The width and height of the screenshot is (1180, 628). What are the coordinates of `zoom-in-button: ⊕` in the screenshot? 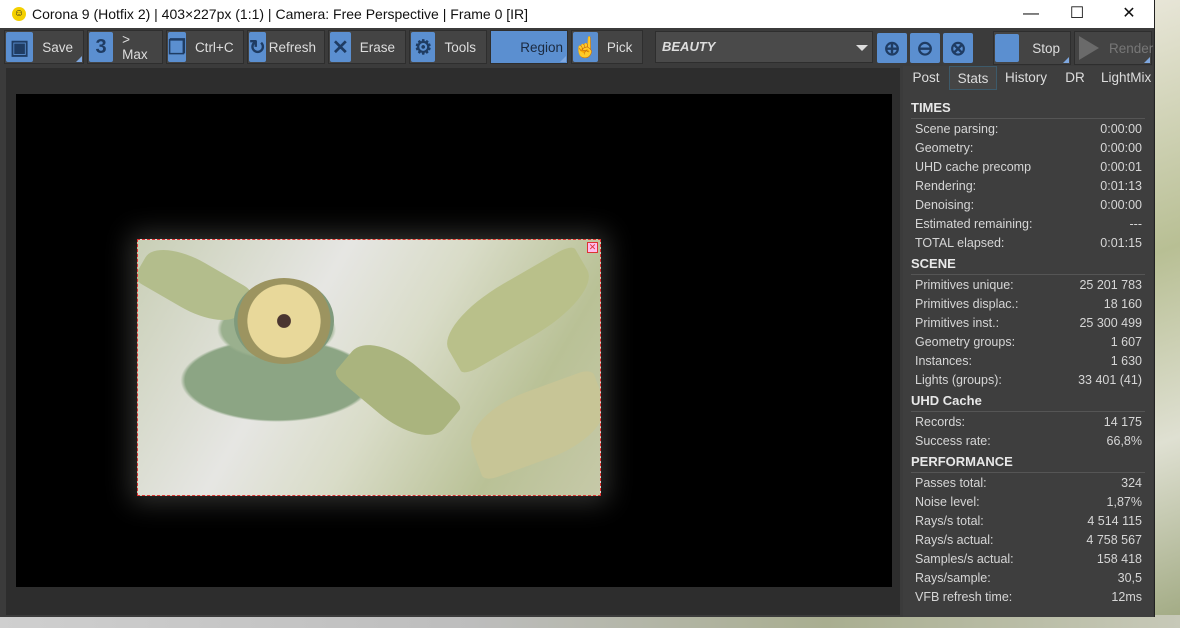 It's located at (892, 48).